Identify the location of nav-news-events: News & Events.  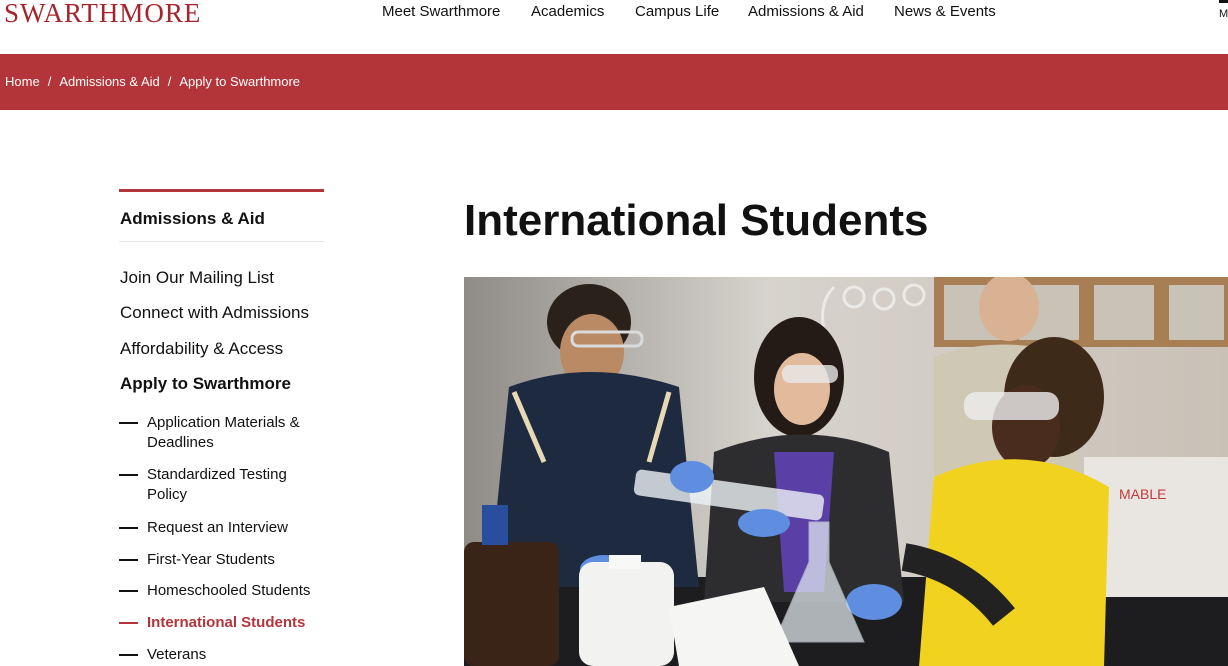
(945, 12).